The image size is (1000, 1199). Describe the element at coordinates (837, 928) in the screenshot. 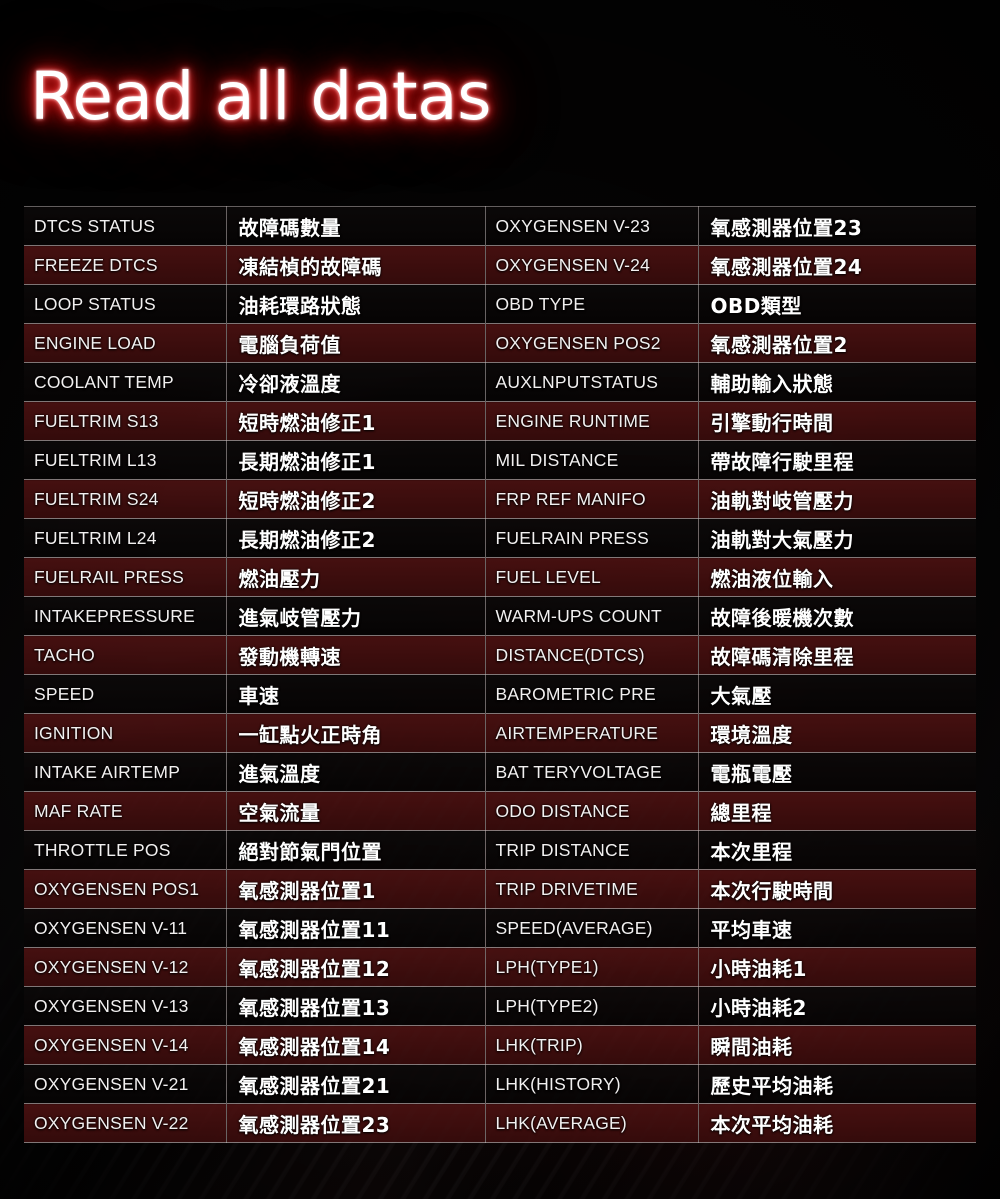

I see `cell-desc-right: 平均車速` at that location.